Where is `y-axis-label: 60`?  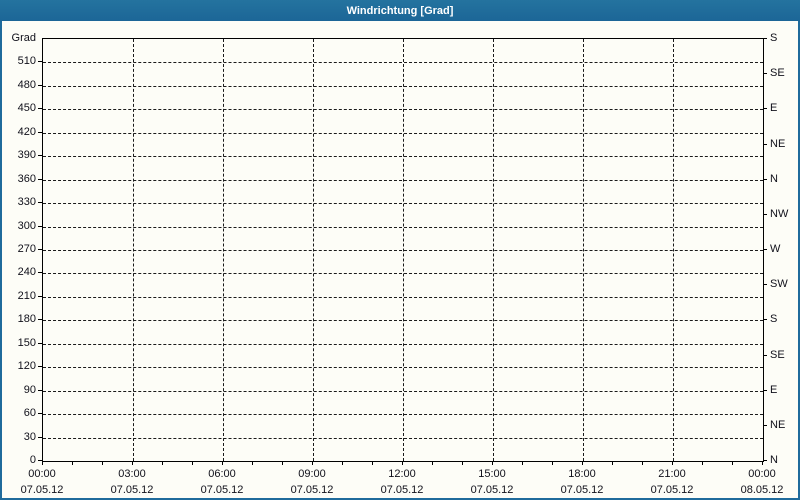
y-axis-label: 60 is located at coordinates (29, 413).